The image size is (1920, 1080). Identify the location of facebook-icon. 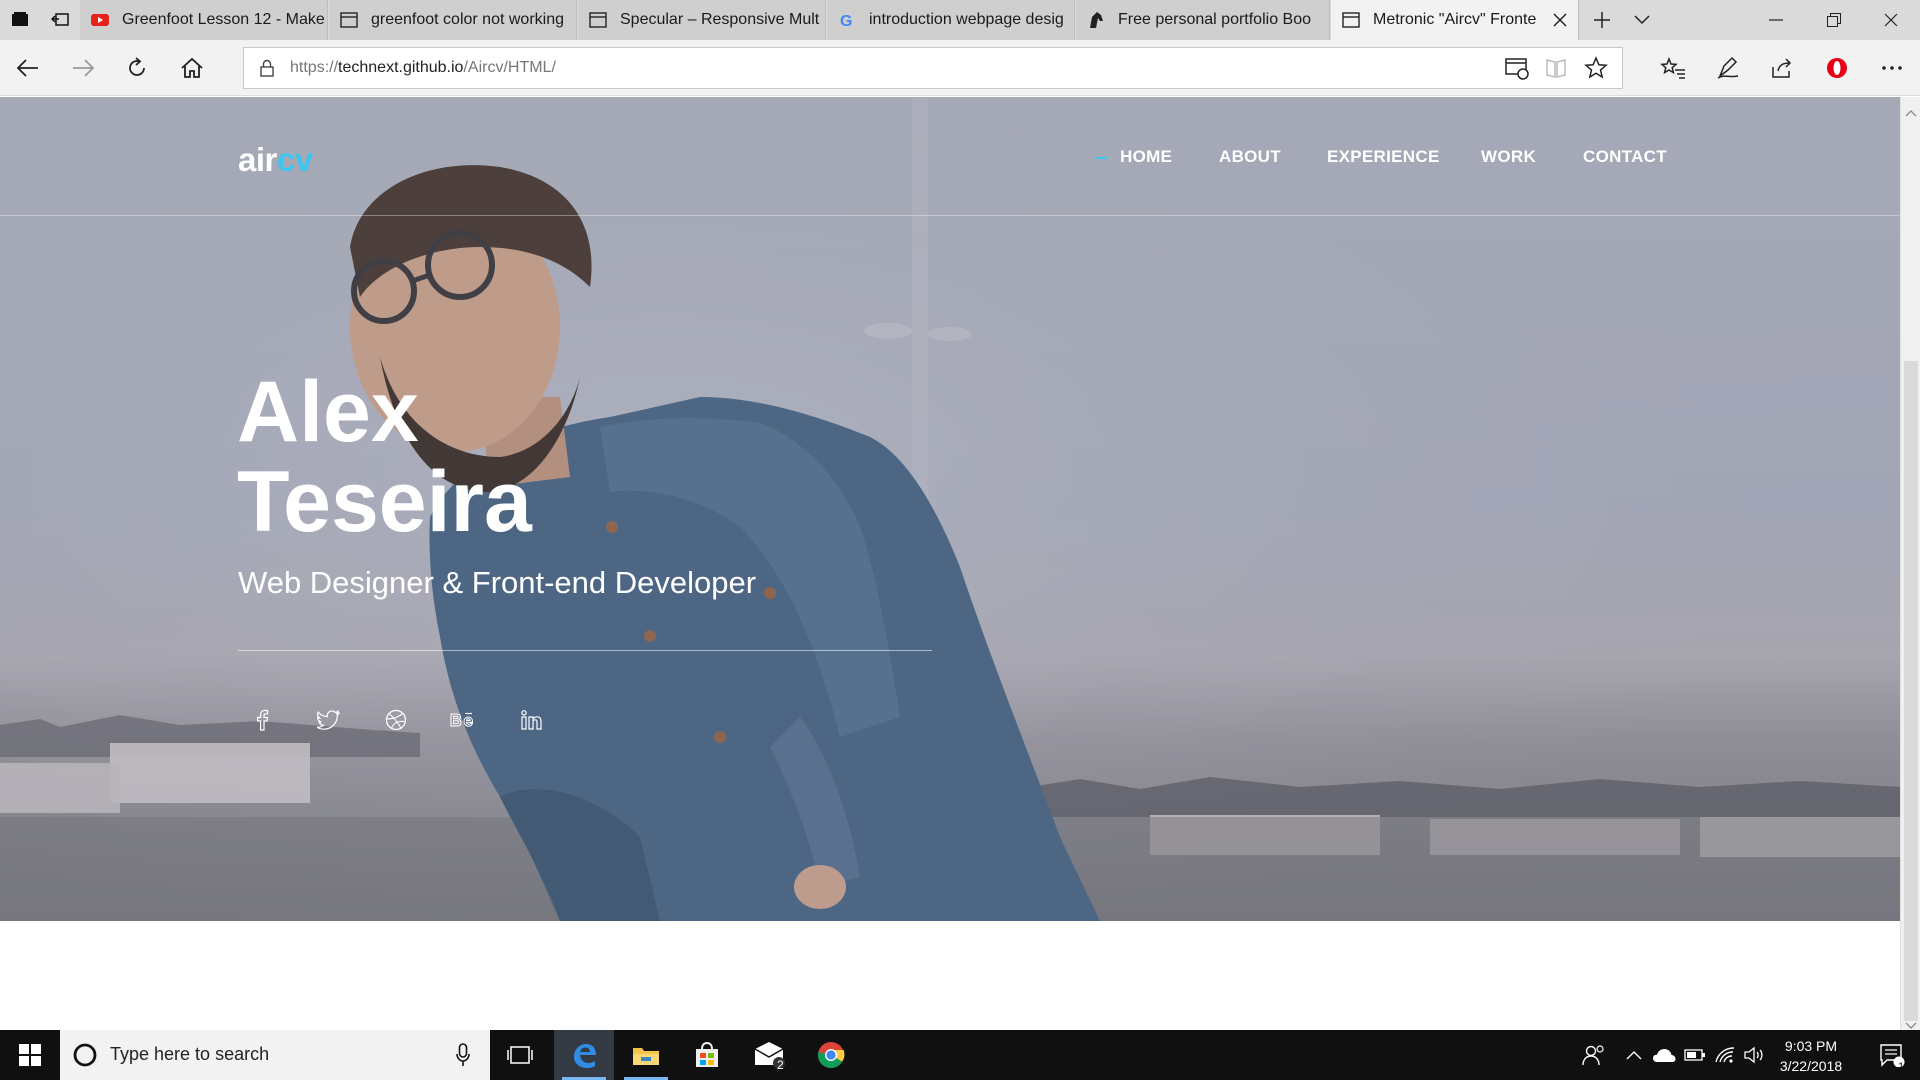
(262, 720).